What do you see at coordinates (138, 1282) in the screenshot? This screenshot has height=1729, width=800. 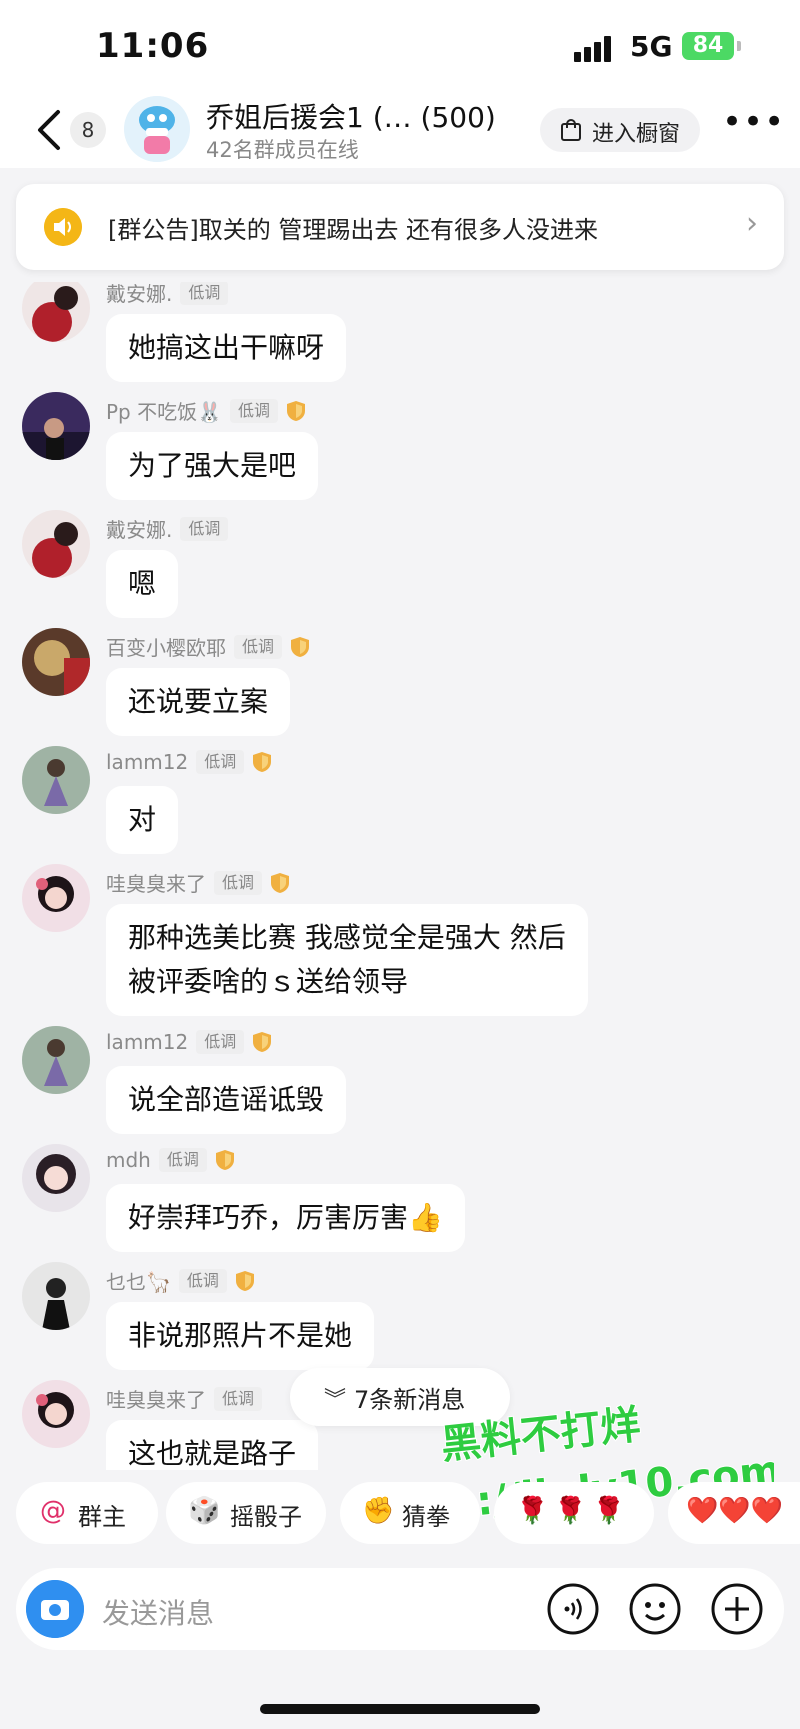 I see `sender-name: 乜乜🦙` at bounding box center [138, 1282].